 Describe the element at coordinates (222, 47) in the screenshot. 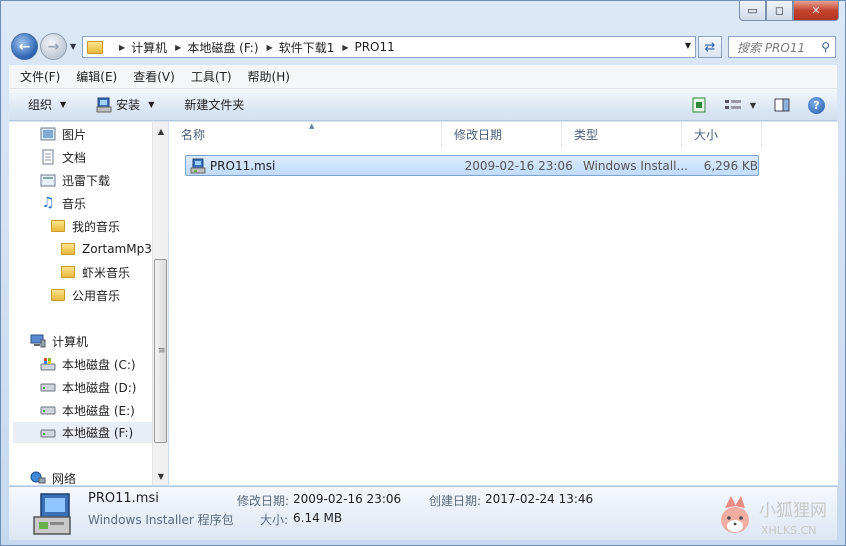

I see `breadcrumb-item: 本地磁盘 (F:)` at that location.